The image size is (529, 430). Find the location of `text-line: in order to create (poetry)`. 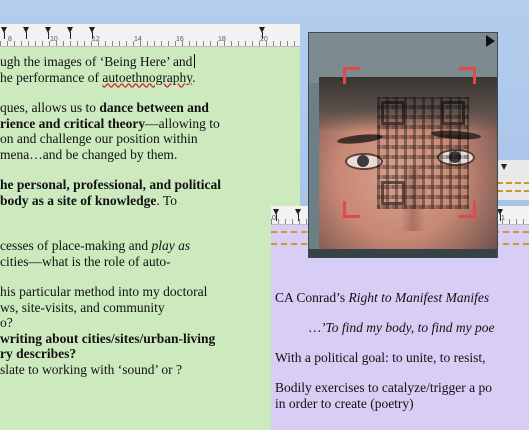

text-line: in order to create (poetry) is located at coordinates (344, 403).